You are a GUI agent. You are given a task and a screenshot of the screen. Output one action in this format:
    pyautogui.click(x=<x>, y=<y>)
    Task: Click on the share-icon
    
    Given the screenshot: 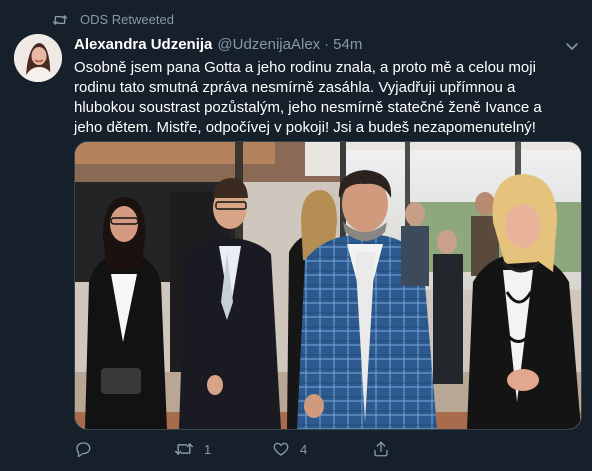 What is the action you would take?
    pyautogui.click(x=381, y=449)
    